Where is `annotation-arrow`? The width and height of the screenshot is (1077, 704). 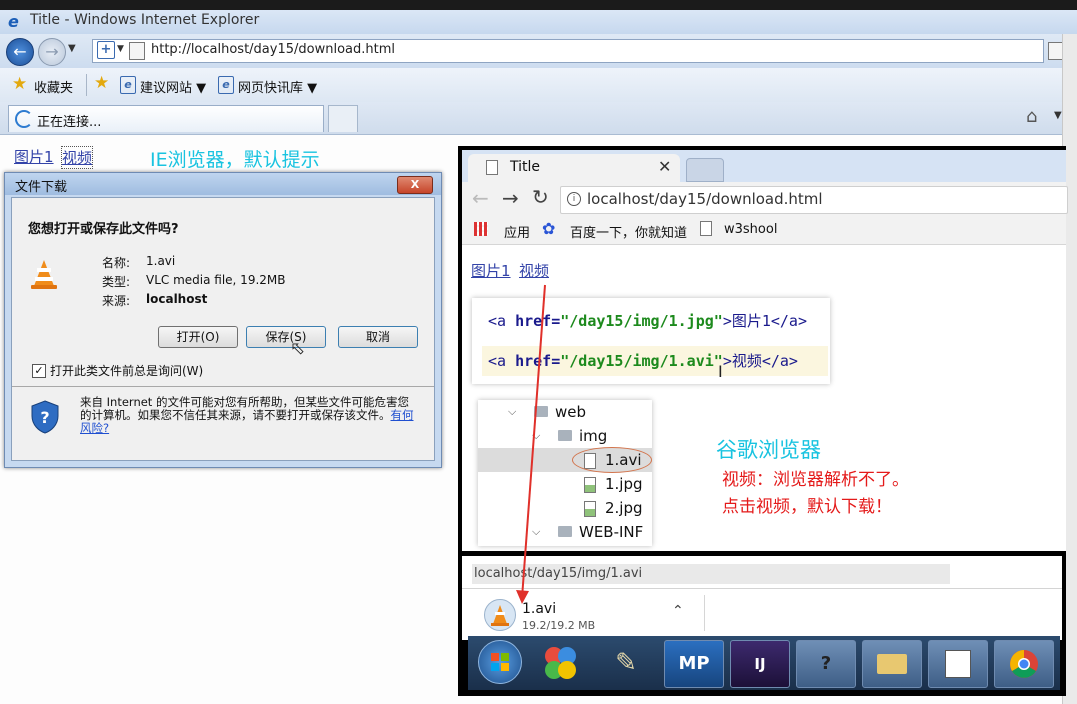
annotation-arrow is located at coordinates (531, 444).